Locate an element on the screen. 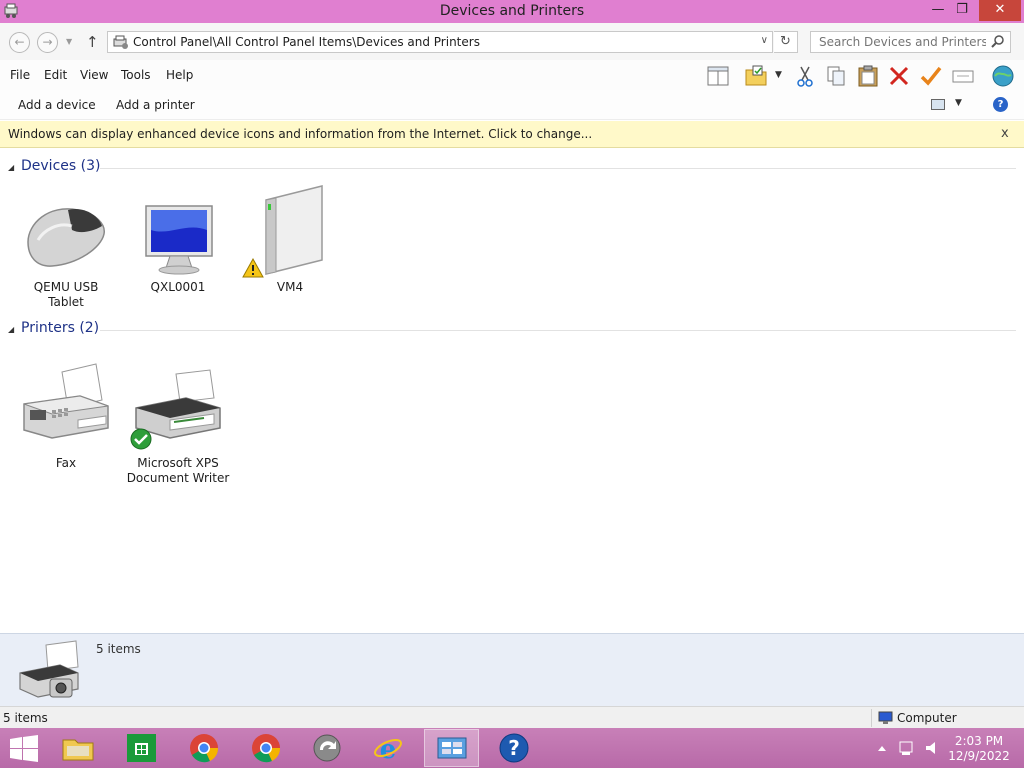 The width and height of the screenshot is (1024, 768). cut-icon is located at coordinates (805, 76).